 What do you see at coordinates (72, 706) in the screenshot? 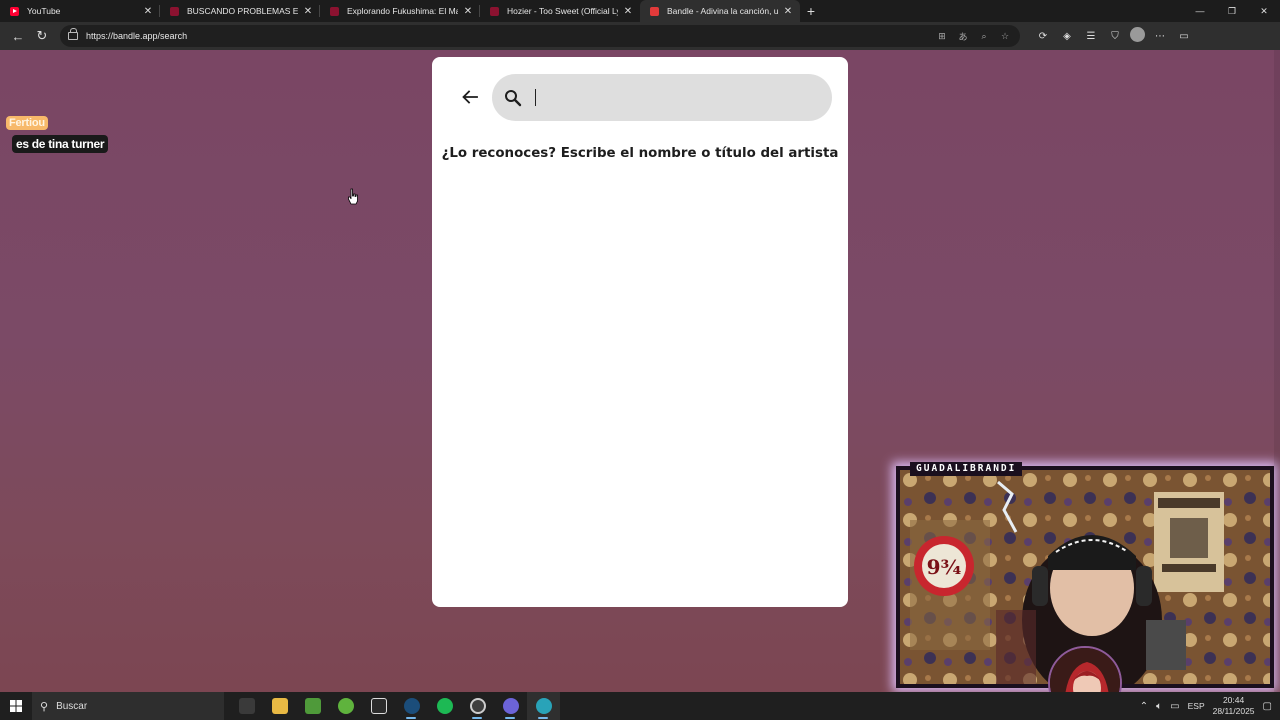
I see `taskbar-search-label: Buscar` at bounding box center [72, 706].